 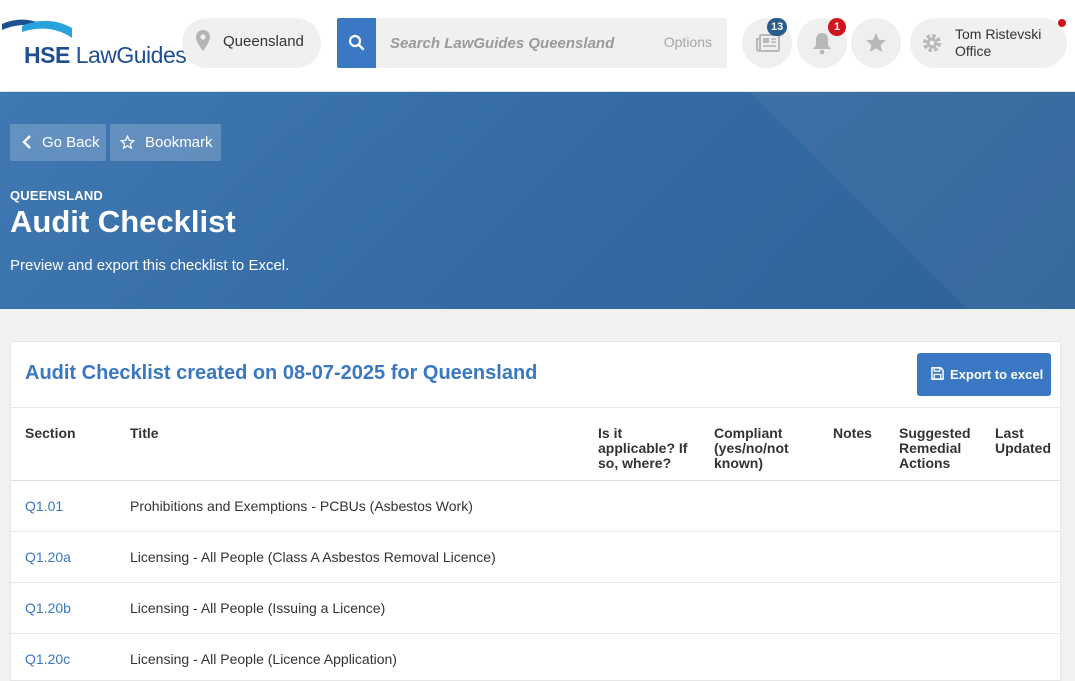 I want to click on search-options-link: Options, so click(x=688, y=42).